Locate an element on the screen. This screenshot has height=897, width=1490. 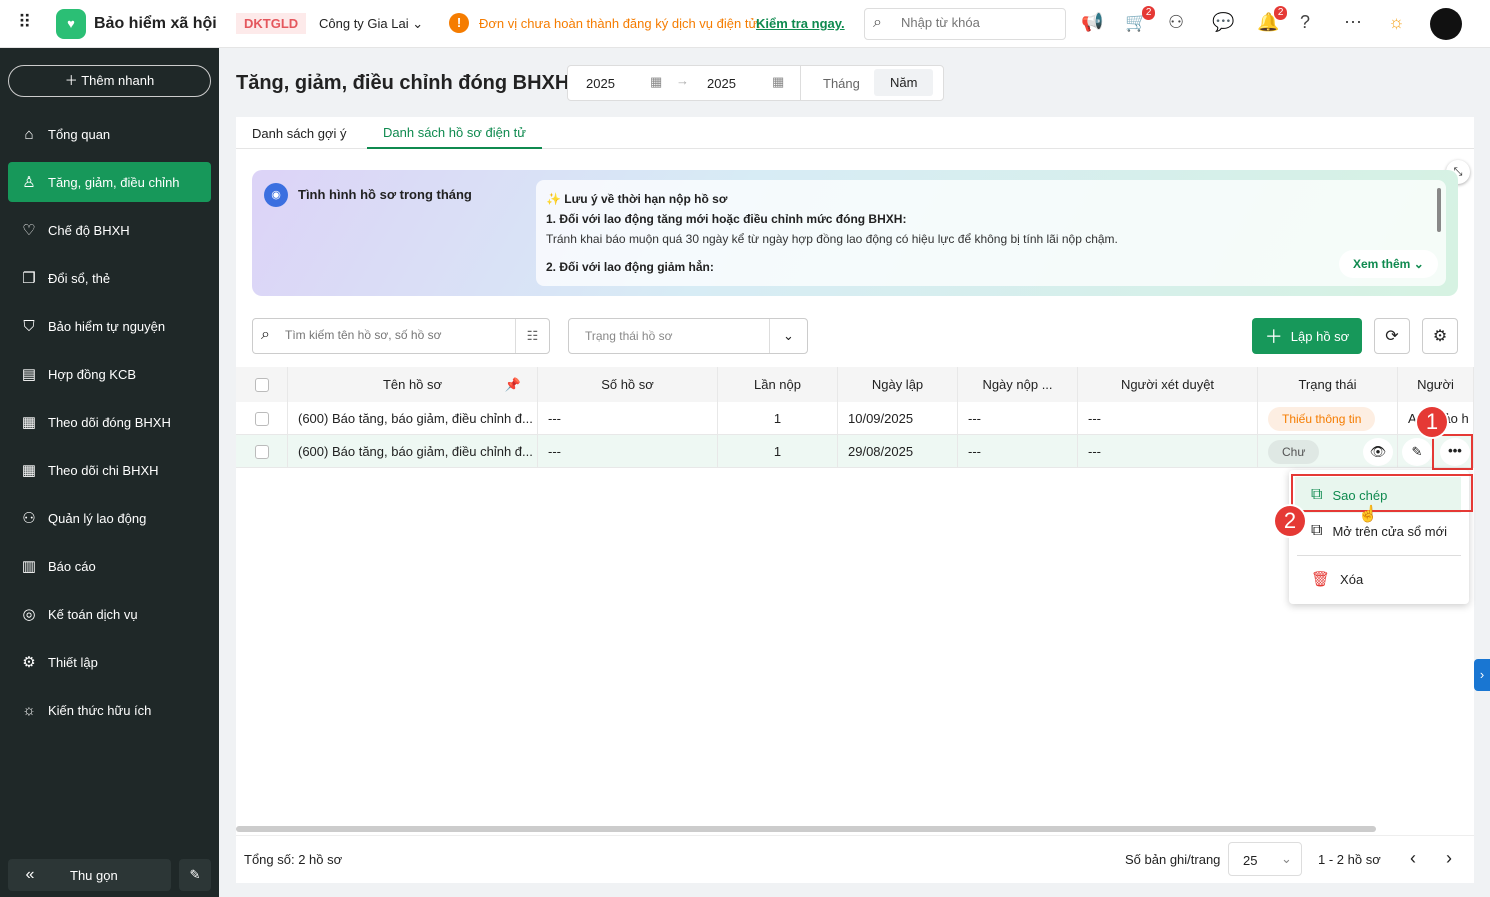
period-month-toggle: Tháng is located at coordinates (841, 83).